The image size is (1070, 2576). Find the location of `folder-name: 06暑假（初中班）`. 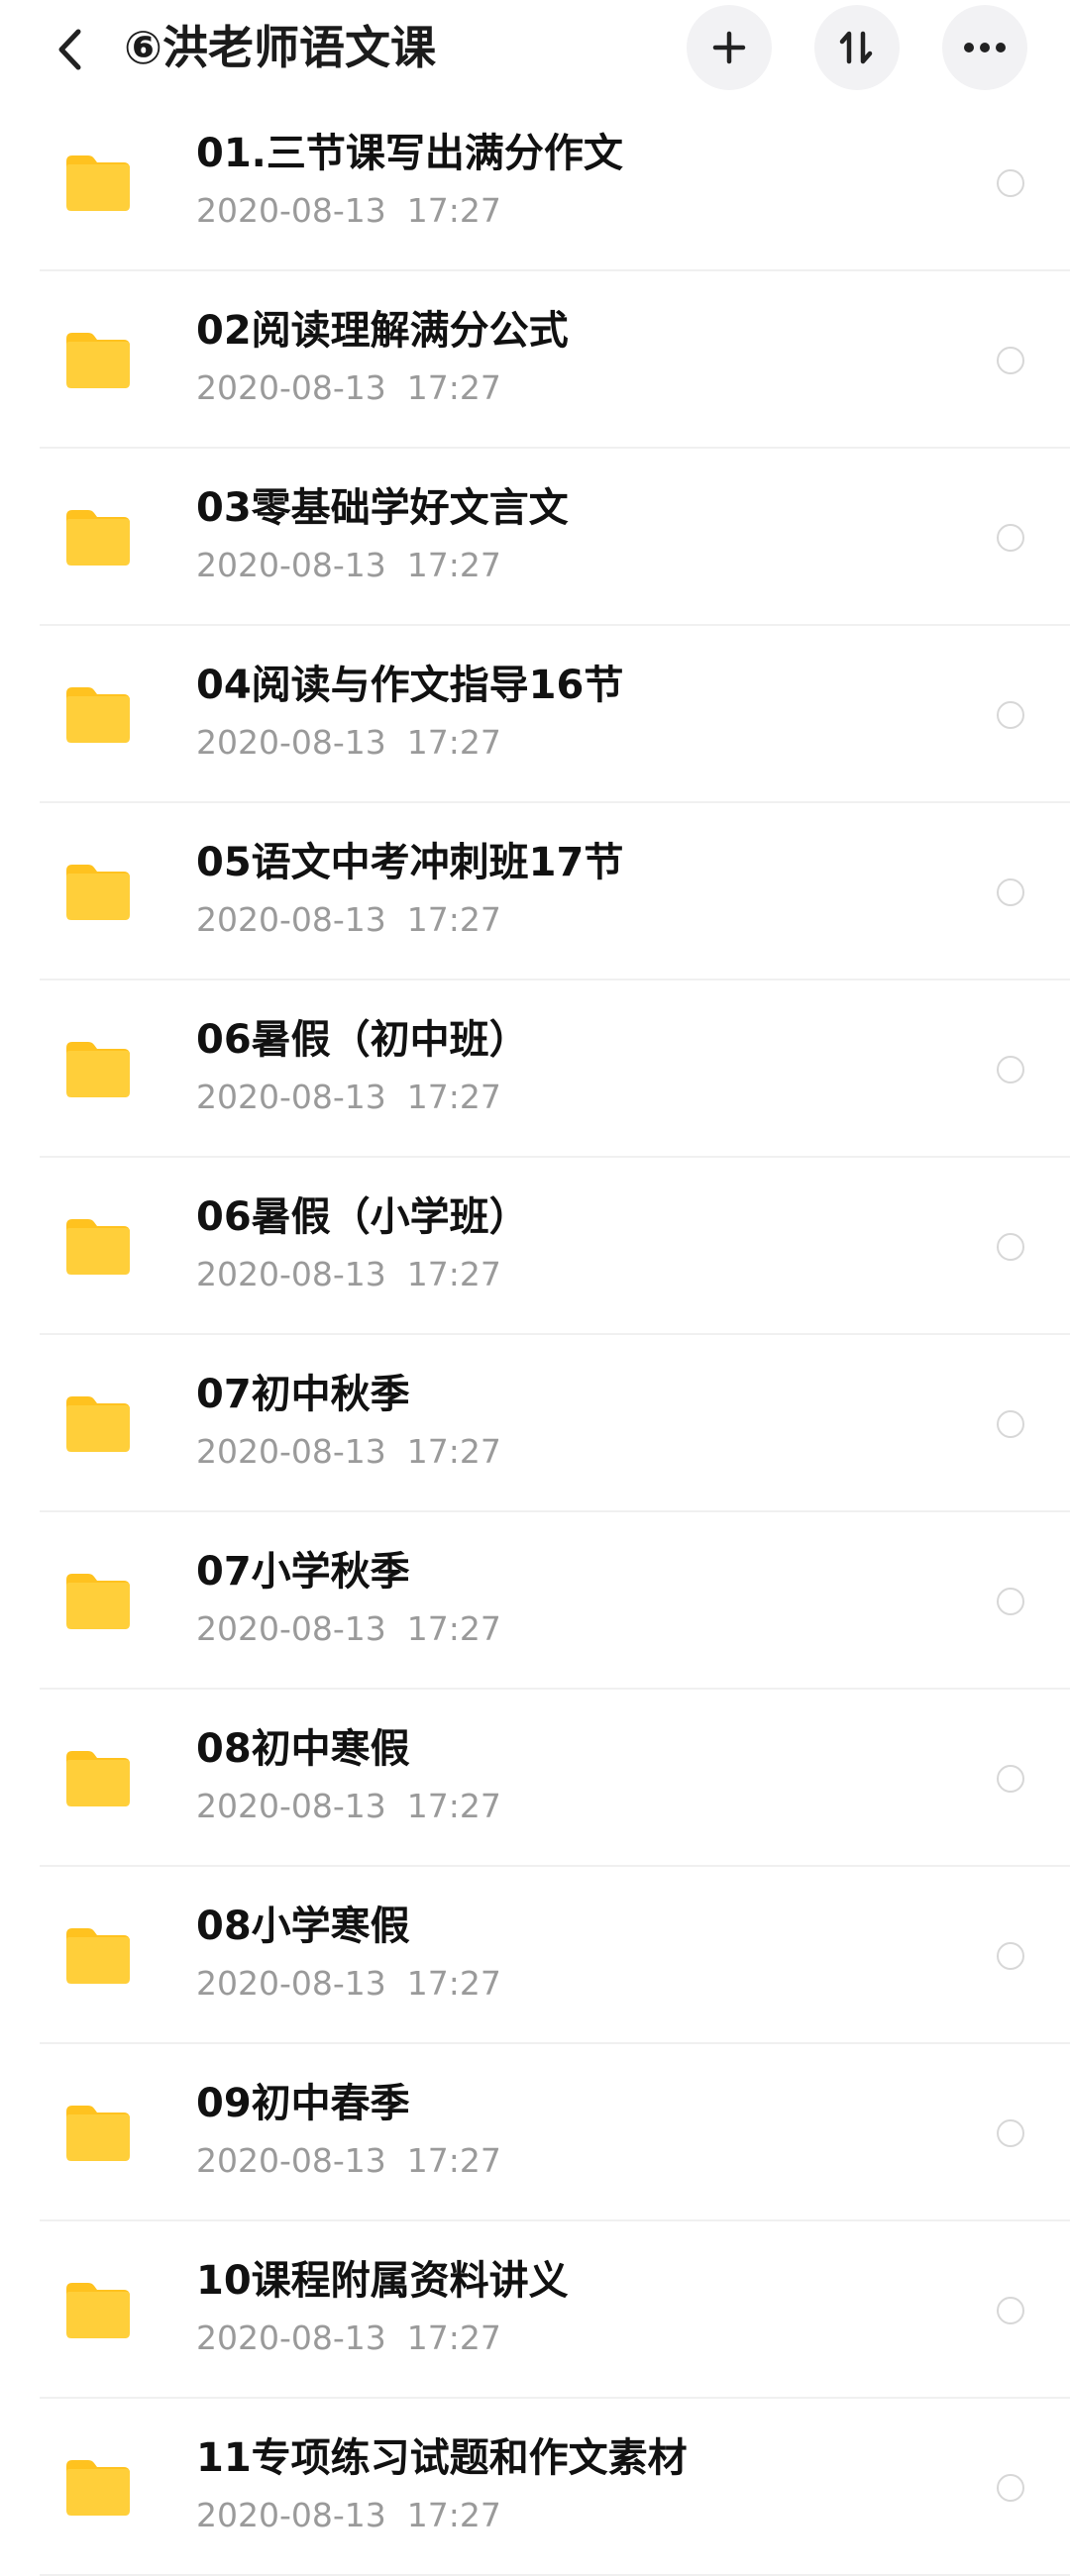

folder-name: 06暑假（初中班） is located at coordinates (362, 1040).